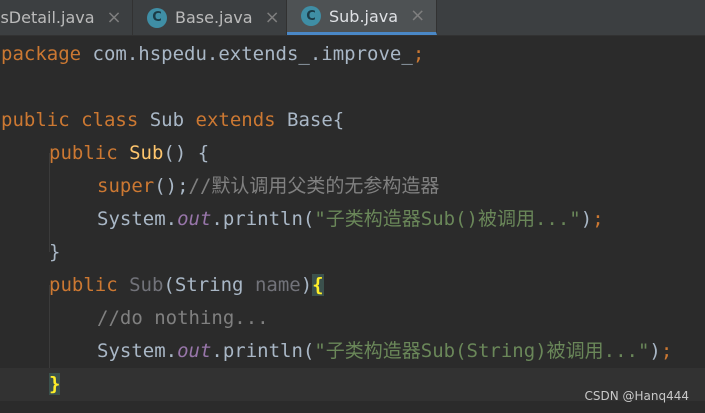 The width and height of the screenshot is (705, 413). What do you see at coordinates (636, 396) in the screenshot?
I see `watermark: CSDN @Hanq444` at bounding box center [636, 396].